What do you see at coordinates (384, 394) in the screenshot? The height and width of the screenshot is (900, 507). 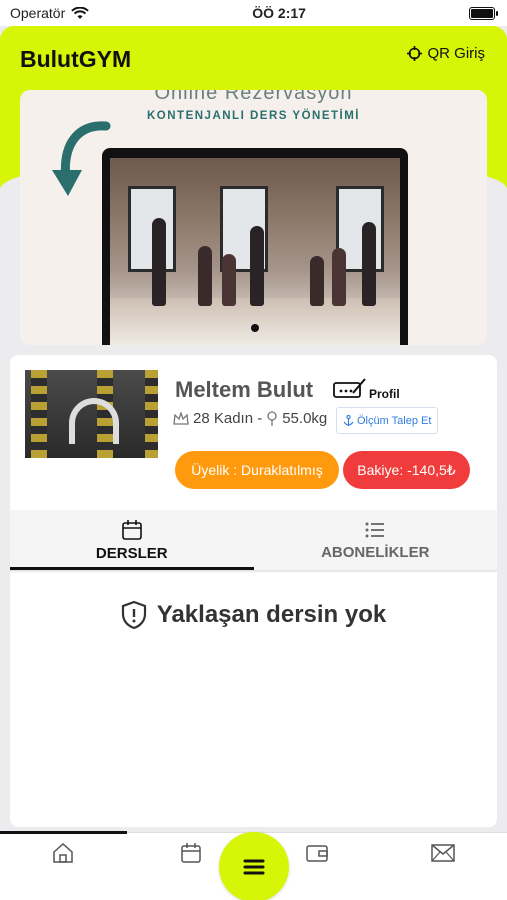 I see `profile-label: Profil` at bounding box center [384, 394].